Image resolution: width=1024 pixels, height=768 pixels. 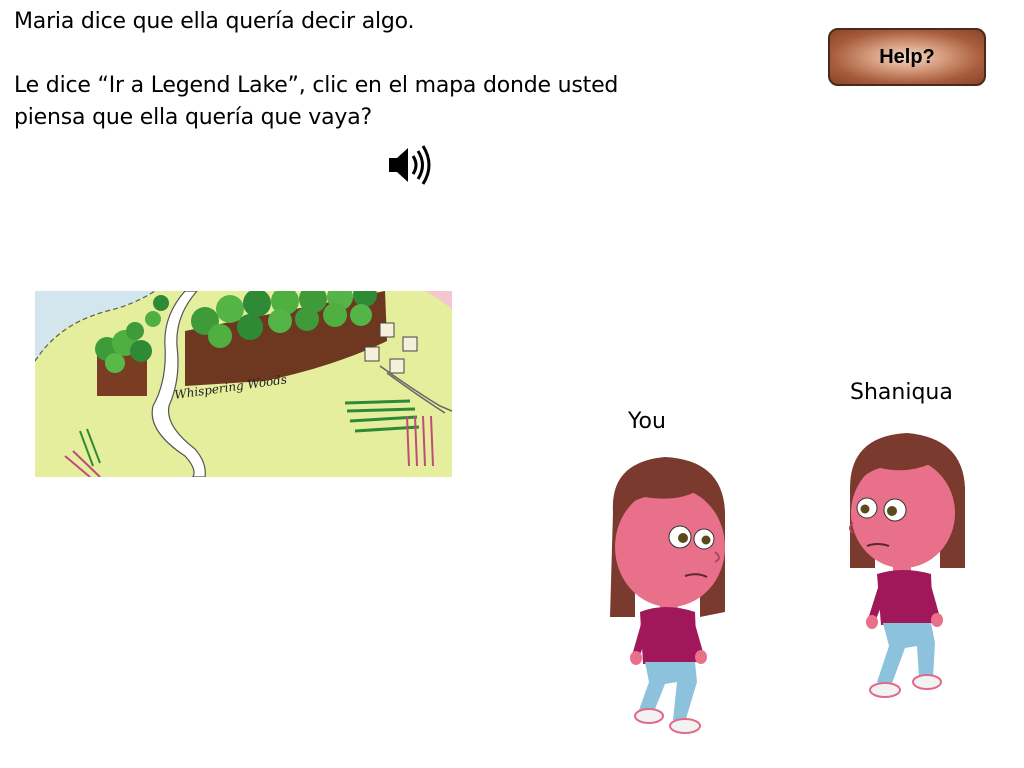 I want to click on map-image: Whispering Woods, so click(x=243, y=384).